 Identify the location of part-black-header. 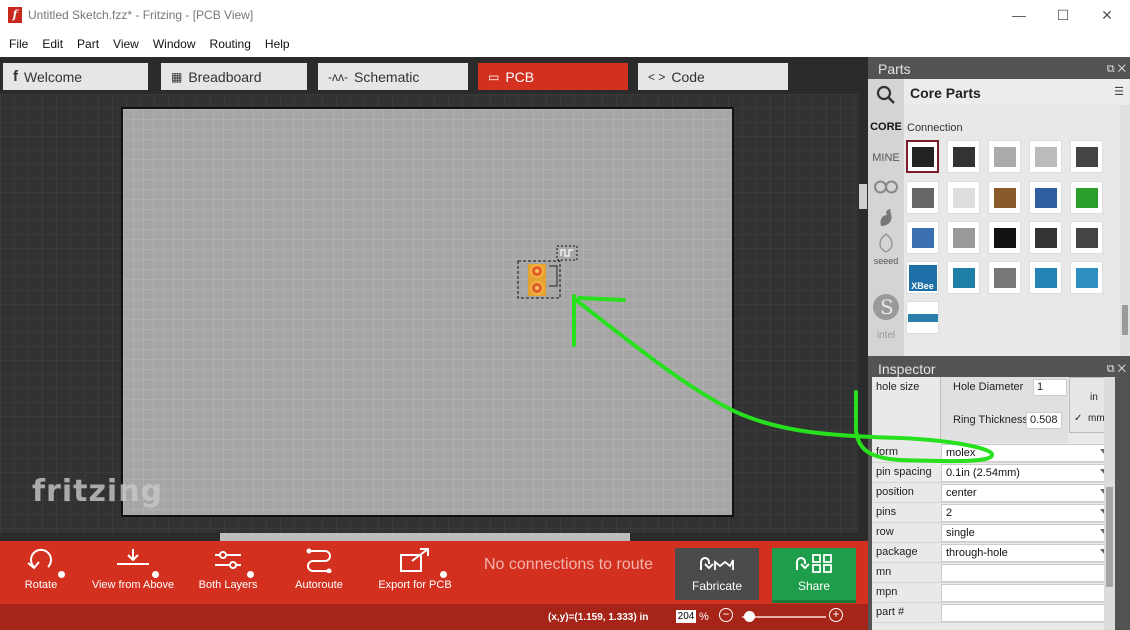
(922, 156).